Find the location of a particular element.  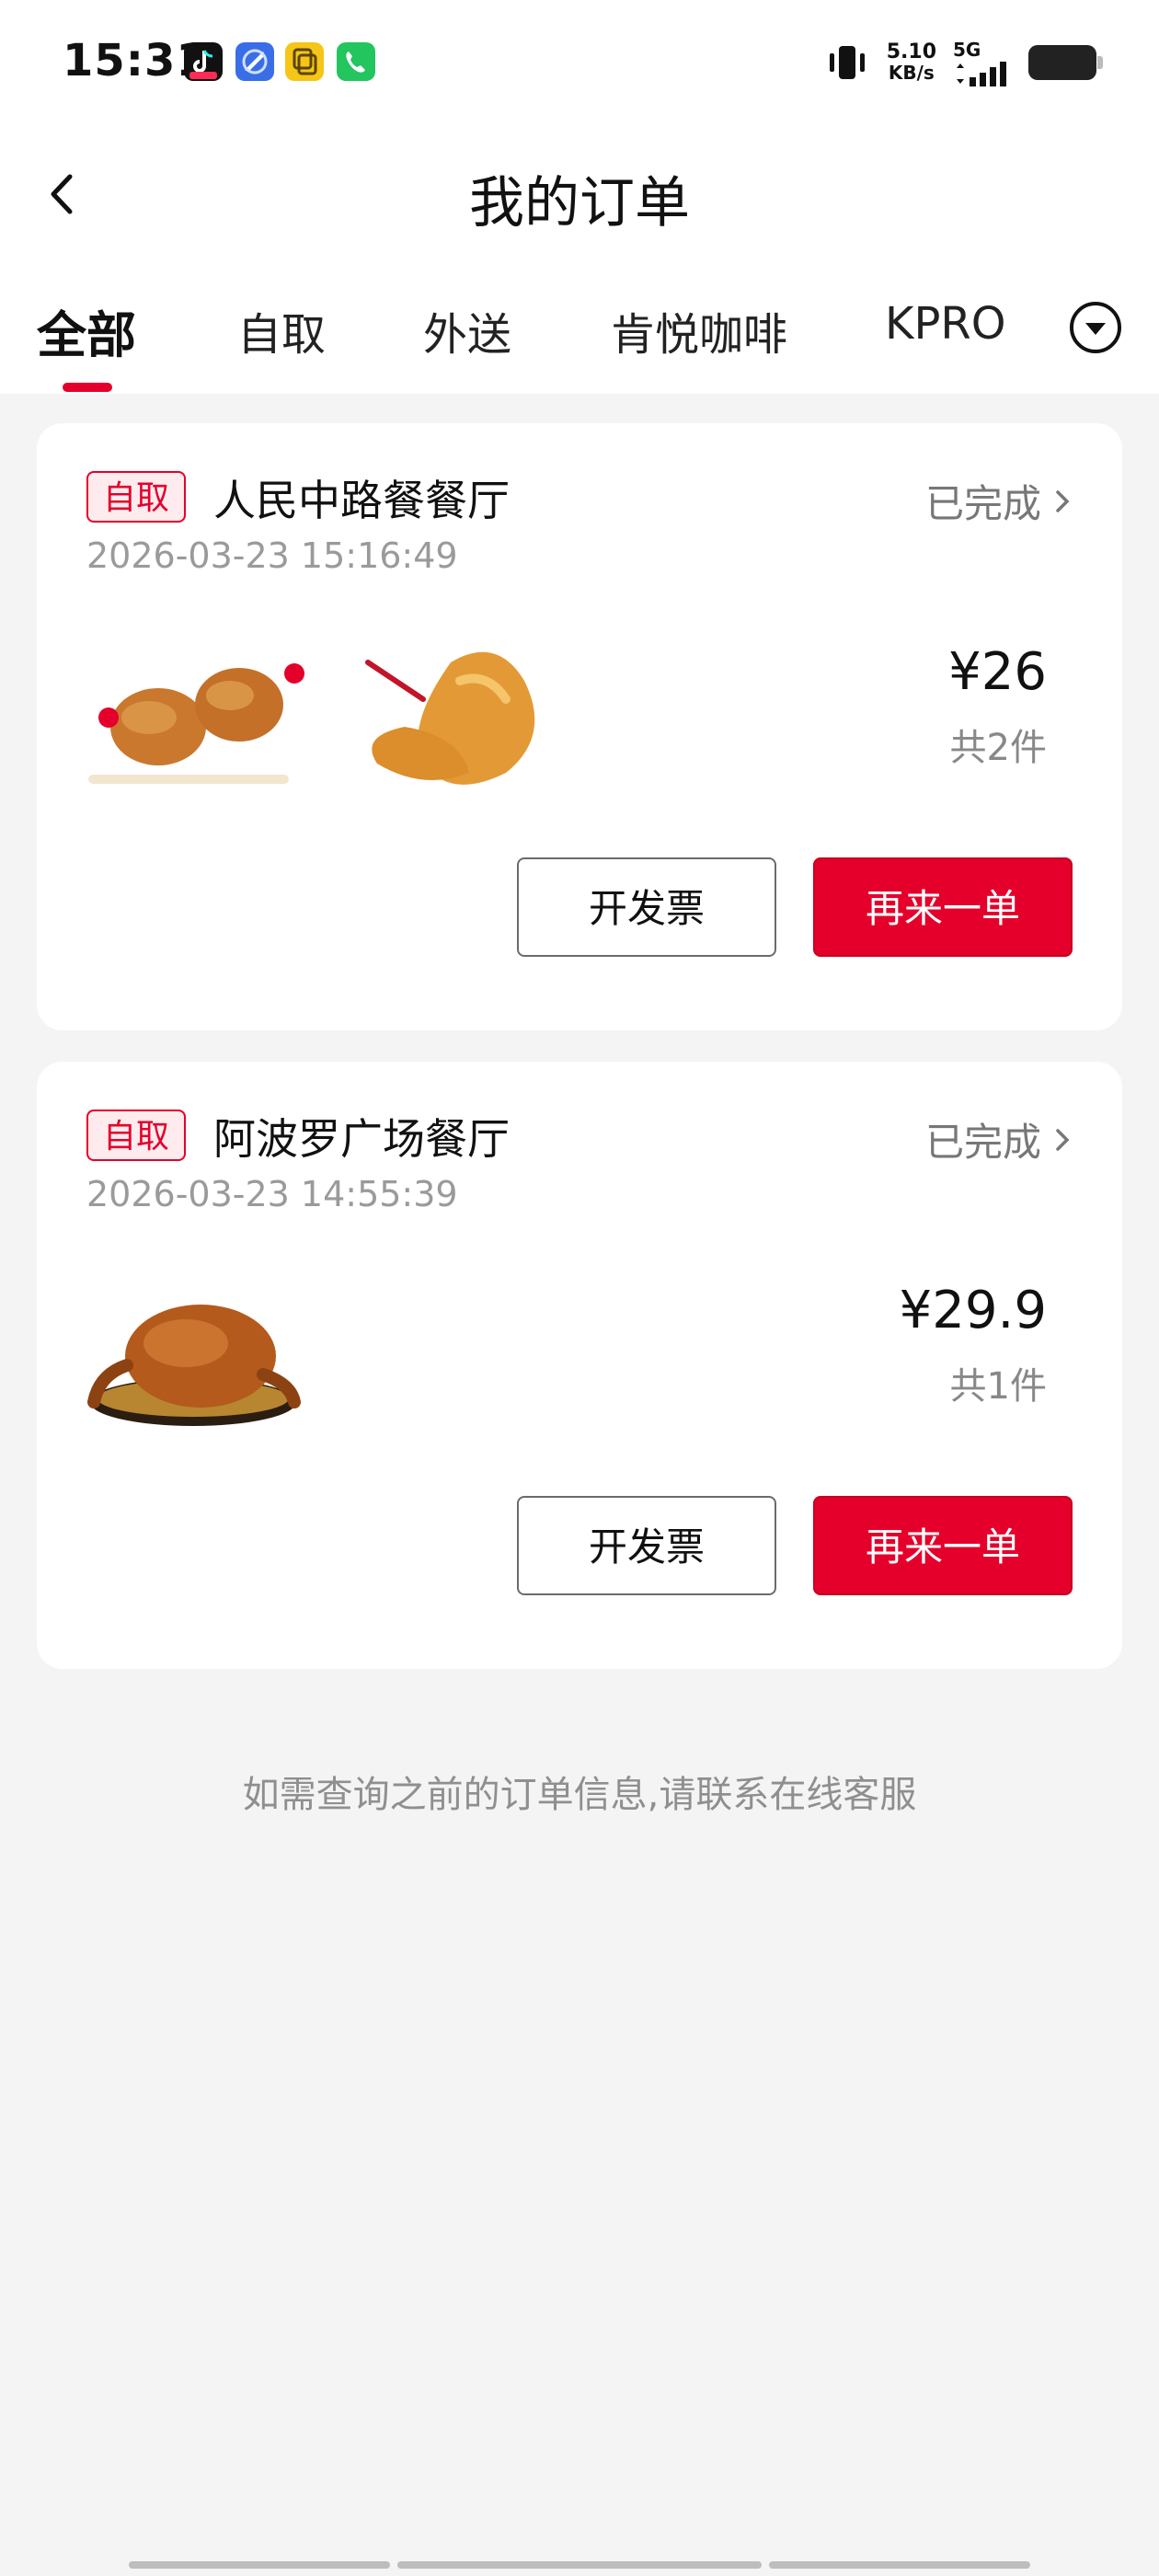

status-bar: 15:31 5.10 KB/s 5G is located at coordinates (579, 62).